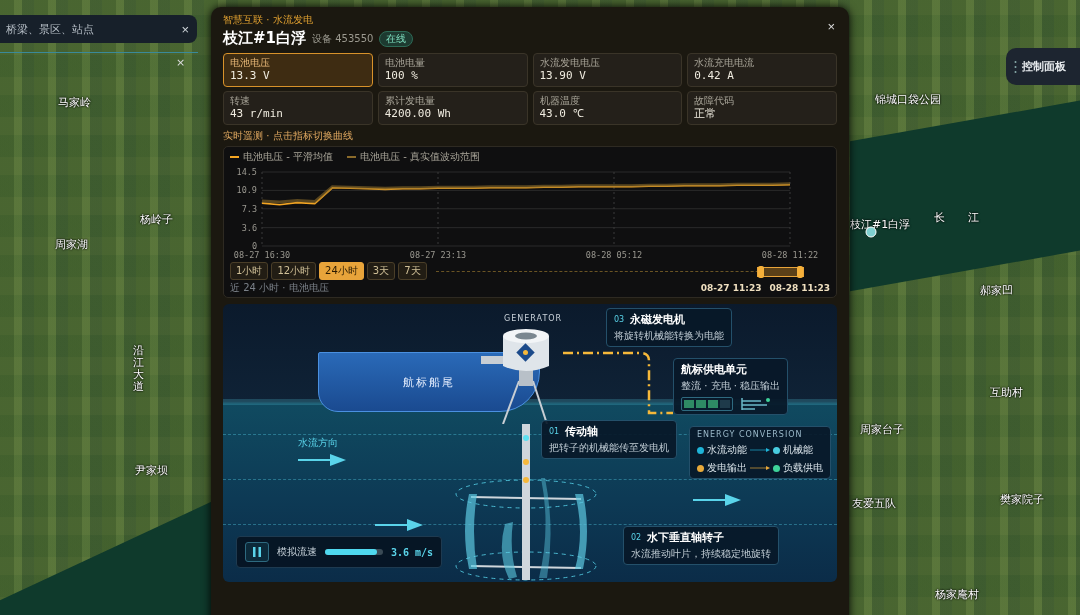  I want to click on energy-target: 负载供电, so click(803, 468).